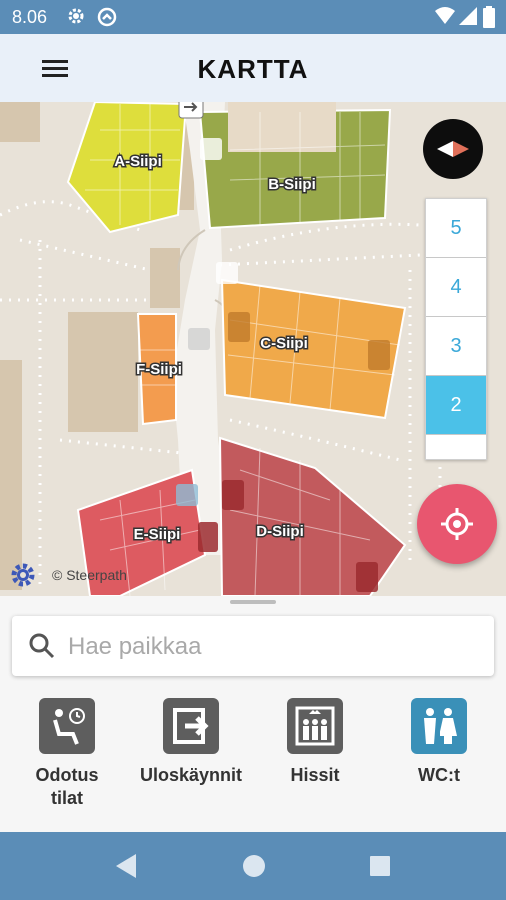 The image size is (506, 900). What do you see at coordinates (157, 534) in the screenshot?
I see `wing-label-e: E-Siipi` at bounding box center [157, 534].